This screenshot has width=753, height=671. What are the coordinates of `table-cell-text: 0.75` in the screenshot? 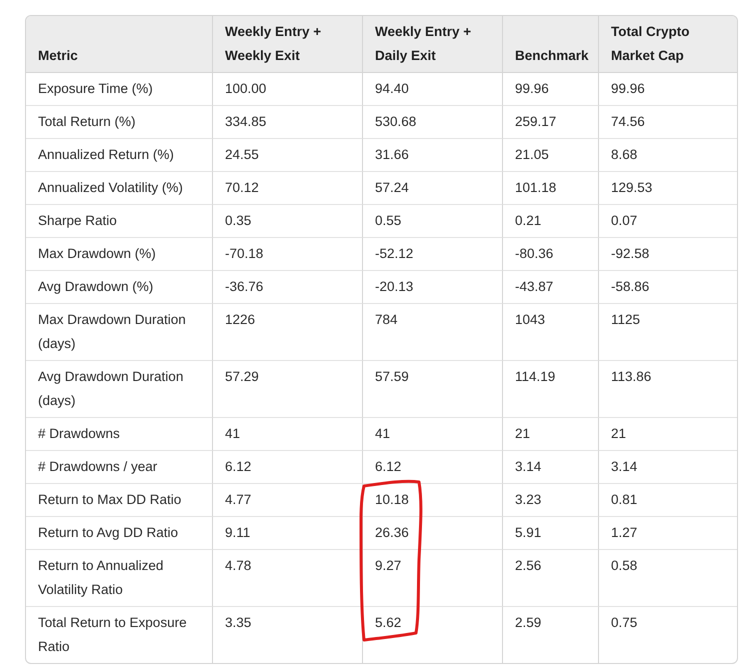 It's located at (624, 623).